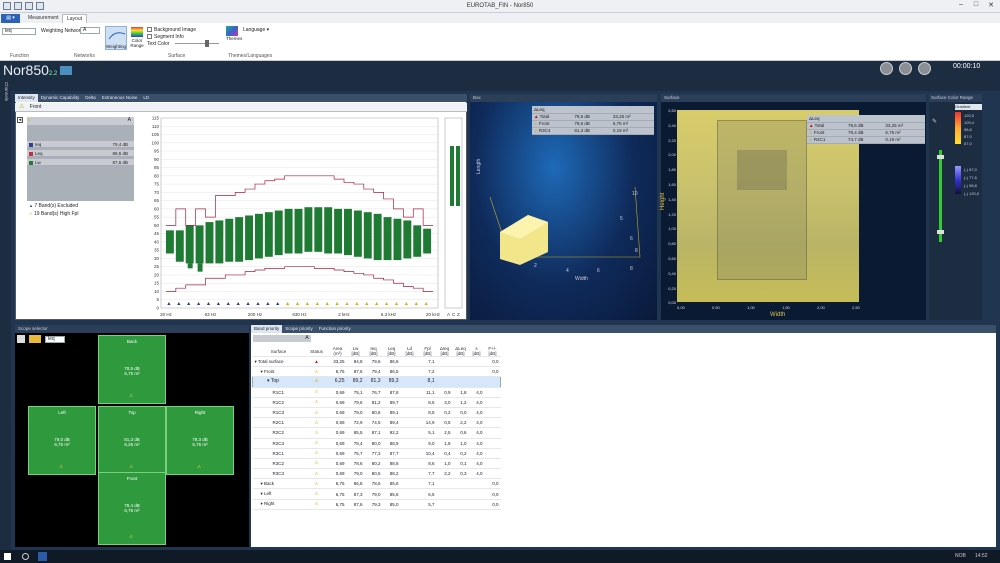 This screenshot has width=1000, height=563. I want to click on search-icon, so click(25, 556).